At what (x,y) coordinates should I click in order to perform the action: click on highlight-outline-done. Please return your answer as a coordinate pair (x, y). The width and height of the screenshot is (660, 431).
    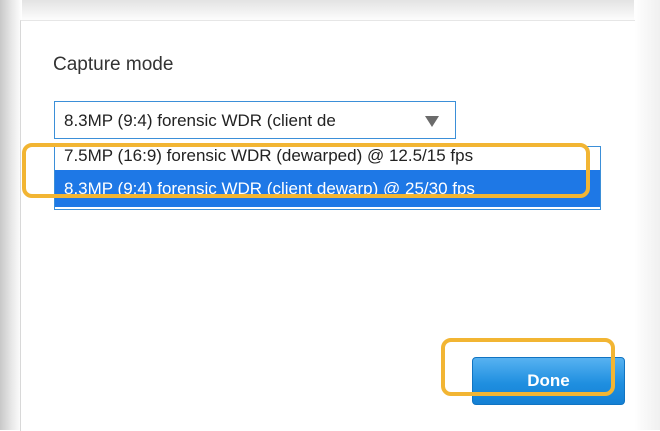
    Looking at the image, I should click on (528, 367).